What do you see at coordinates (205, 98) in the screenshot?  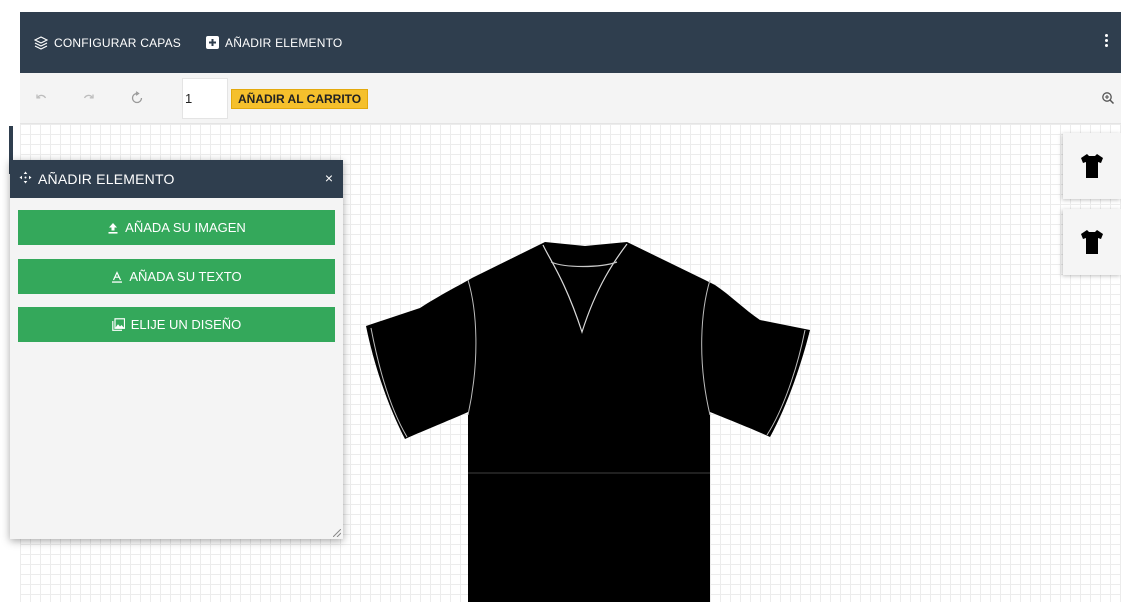 I see `quantity-input: 1` at bounding box center [205, 98].